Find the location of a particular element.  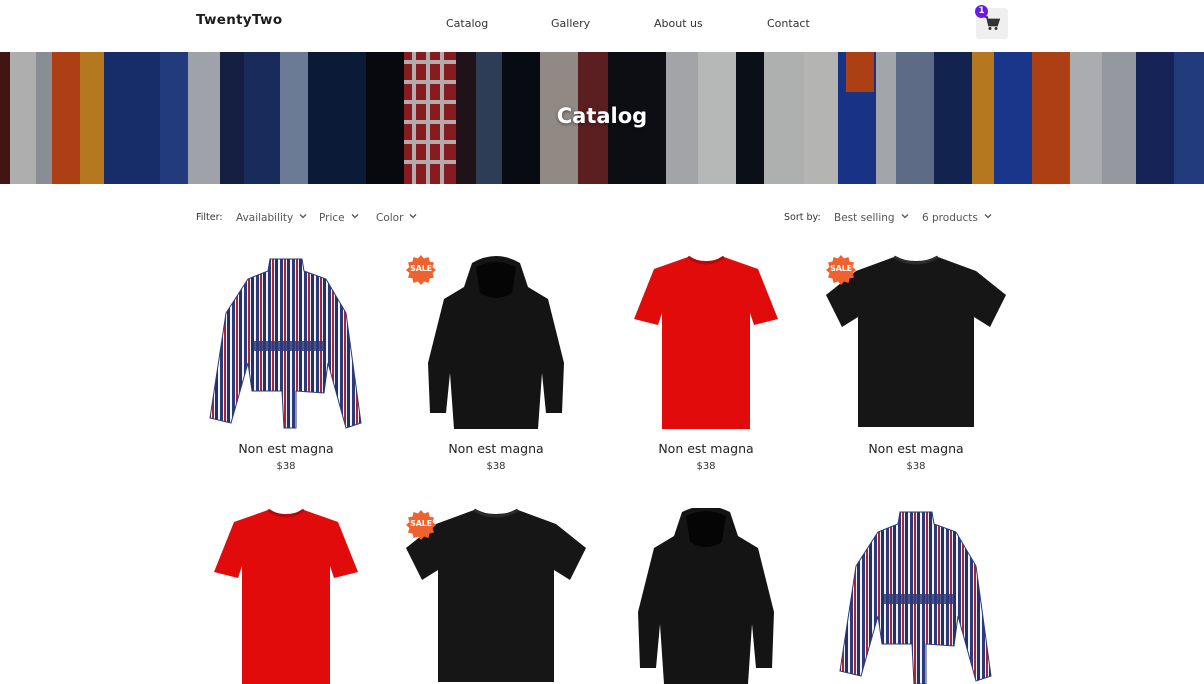

cart-button: 1 is located at coordinates (991, 22).